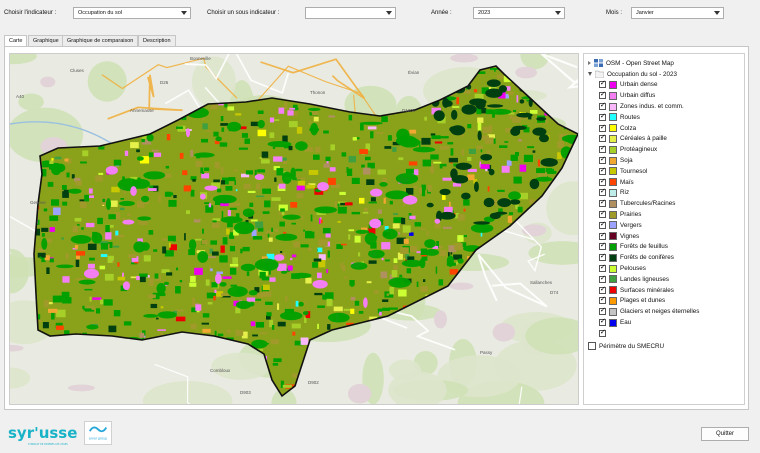  I want to click on legend-item-label: Forêts de conifères, so click(647, 258).